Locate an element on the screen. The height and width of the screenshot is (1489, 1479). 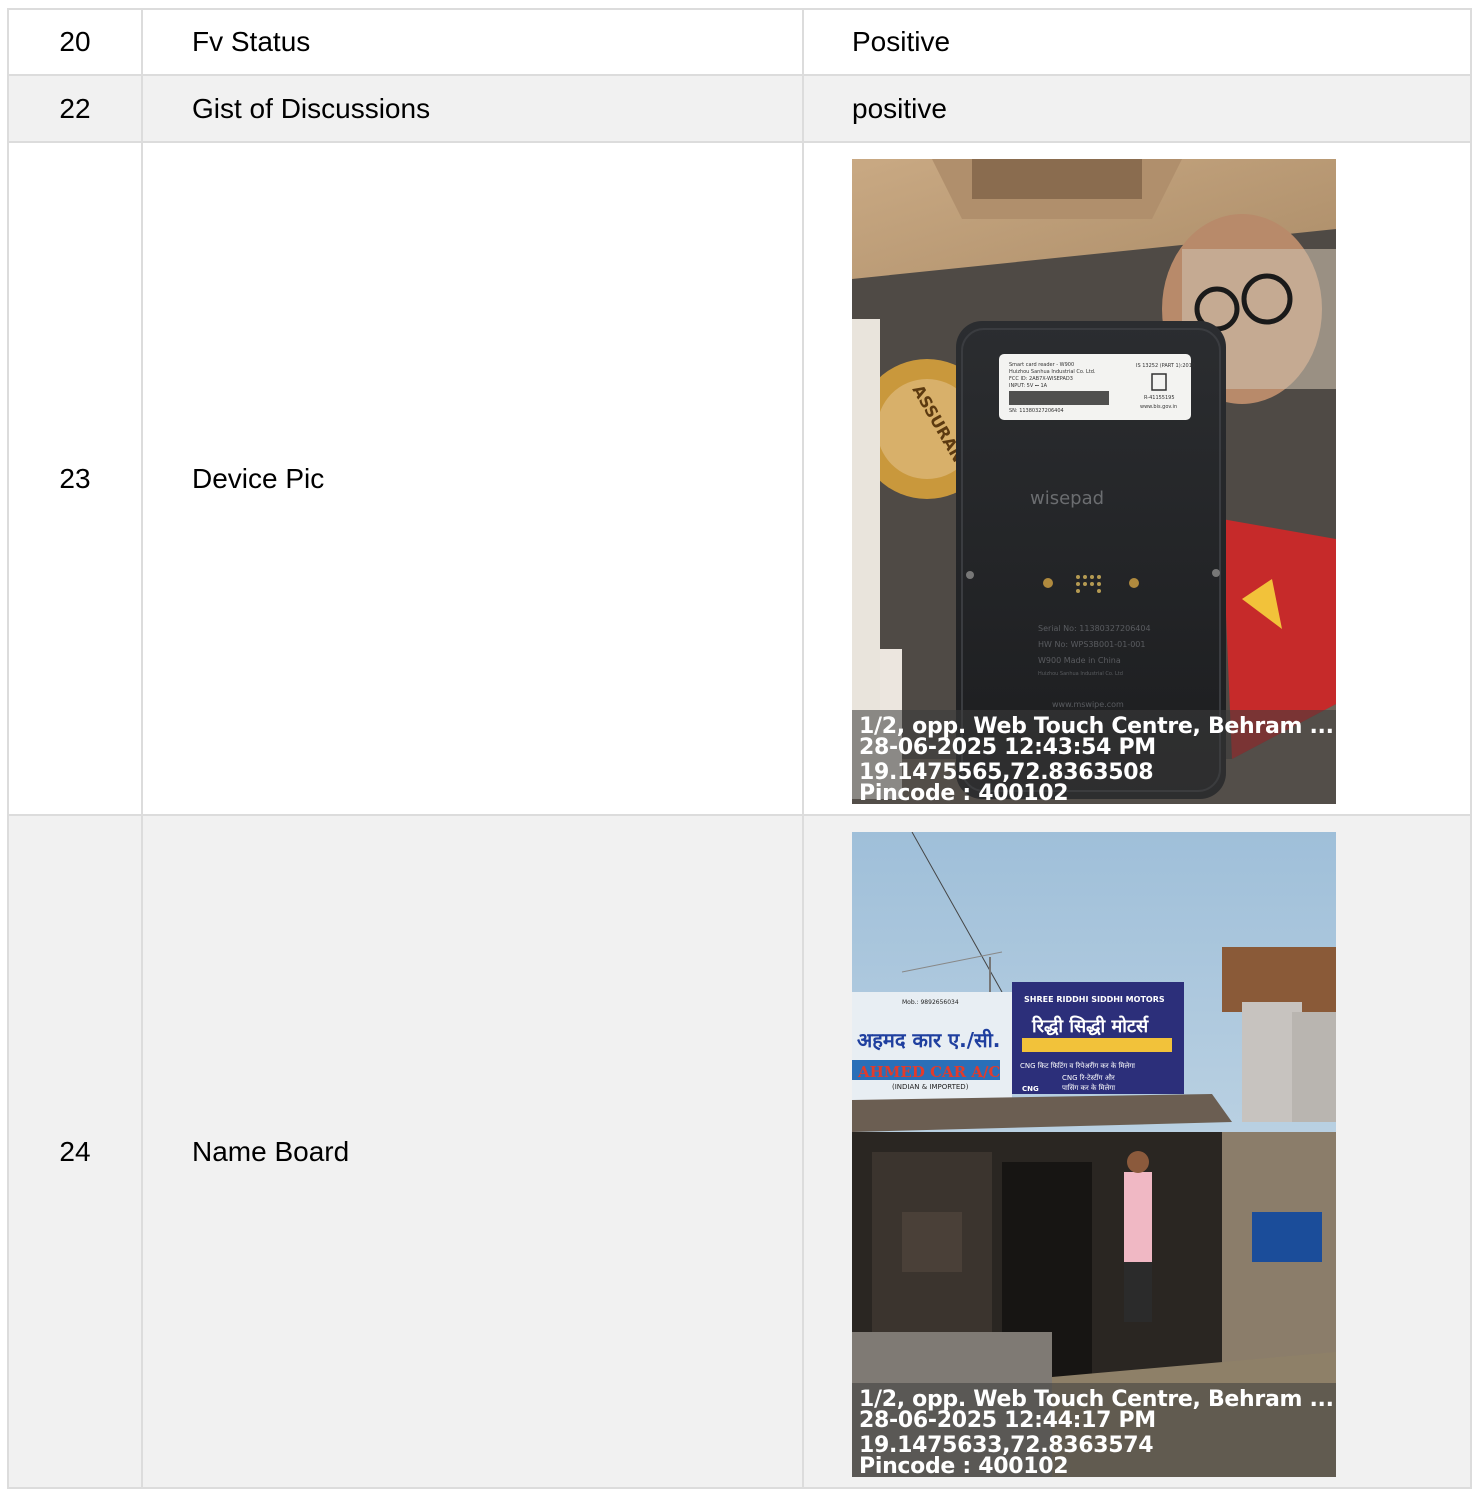
svg-text: IS 13252 (PART 1):2010 is located at coordinates (1165, 366).